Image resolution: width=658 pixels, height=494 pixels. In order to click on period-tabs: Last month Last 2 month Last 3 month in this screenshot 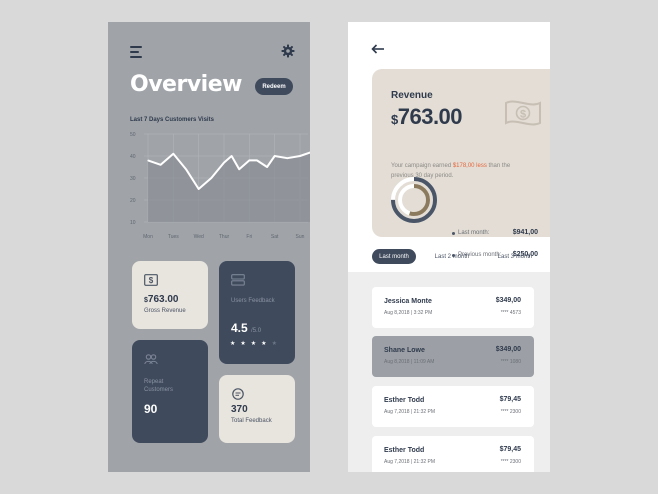, I will do `click(461, 257)`.